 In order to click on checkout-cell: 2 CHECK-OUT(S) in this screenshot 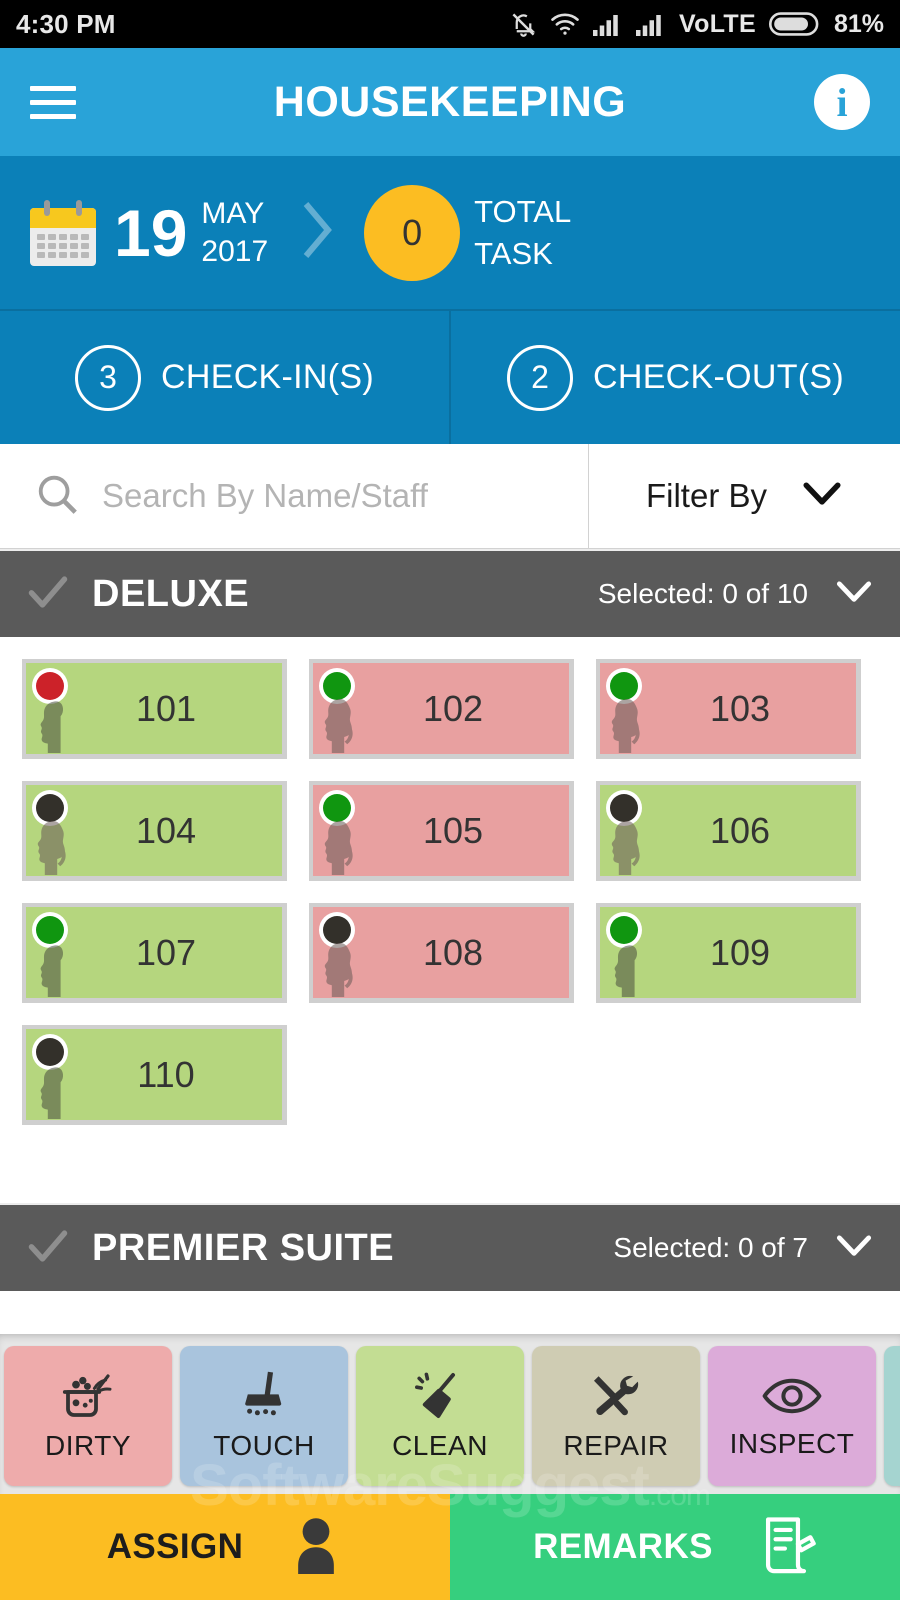, I will do `click(674, 377)`.